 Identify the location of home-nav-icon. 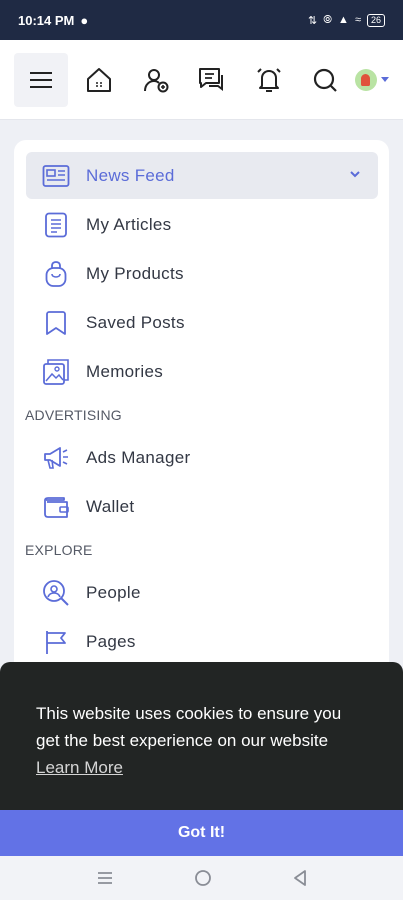
(203, 878).